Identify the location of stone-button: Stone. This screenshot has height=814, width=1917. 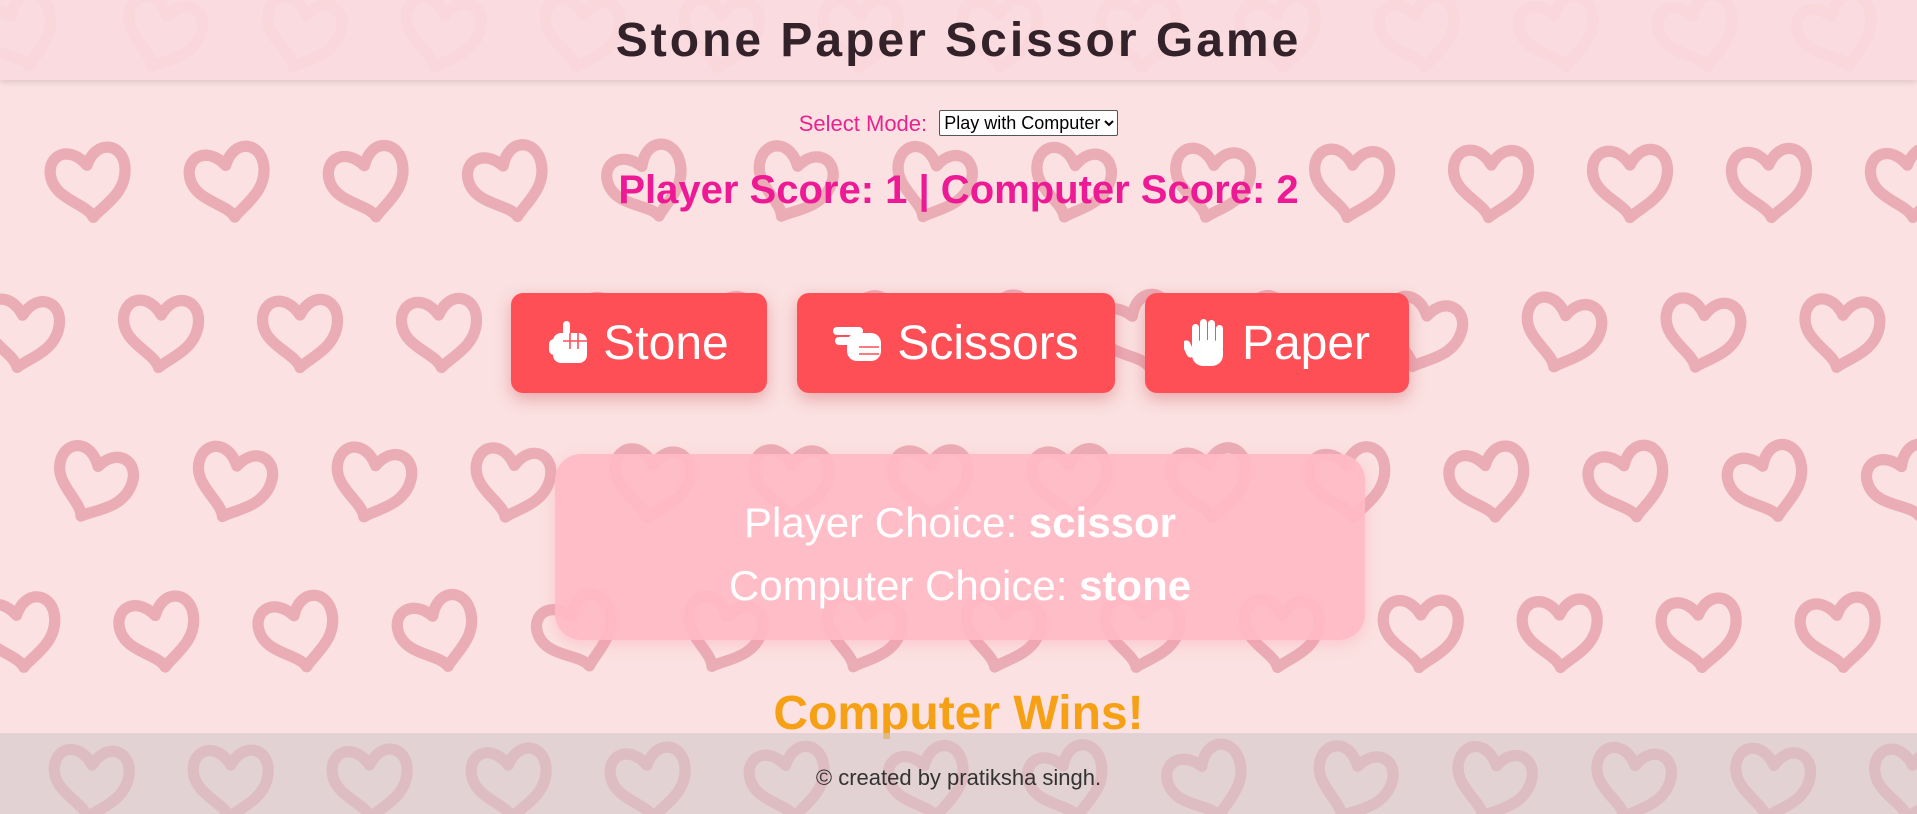
(639, 343).